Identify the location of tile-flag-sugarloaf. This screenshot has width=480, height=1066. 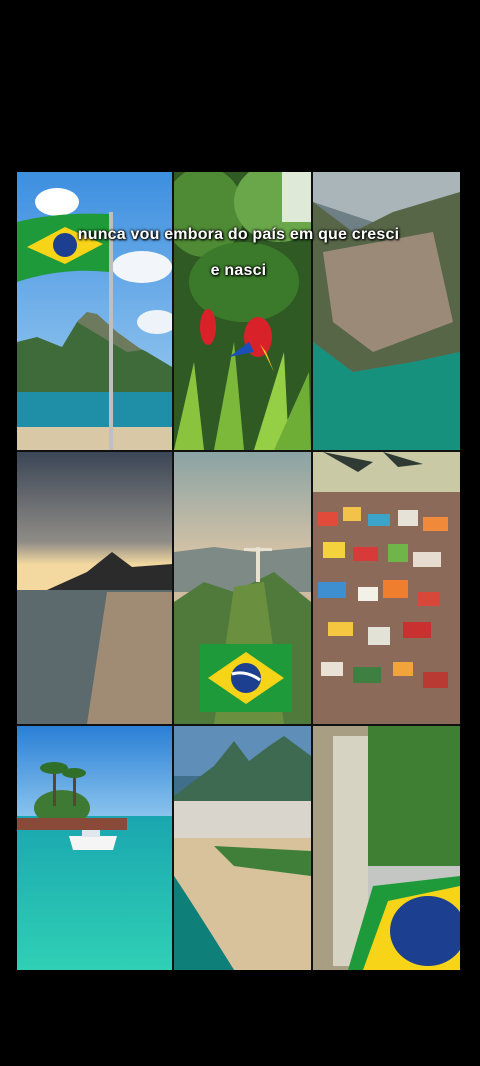
(94, 311).